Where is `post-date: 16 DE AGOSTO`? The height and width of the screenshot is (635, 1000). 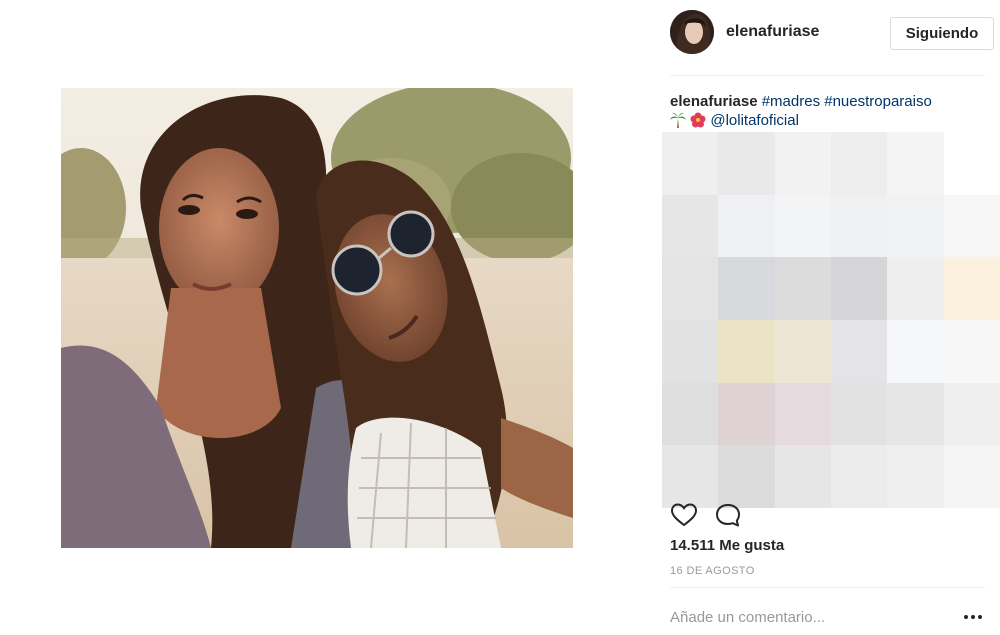 post-date: 16 DE AGOSTO is located at coordinates (712, 571).